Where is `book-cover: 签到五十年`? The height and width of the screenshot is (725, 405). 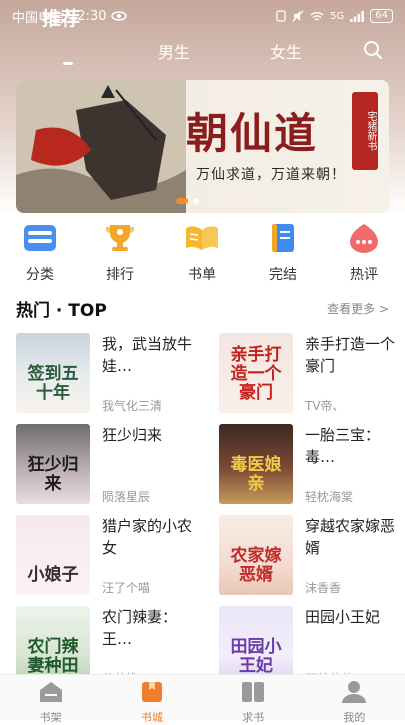
book-cover: 签到五十年 is located at coordinates (53, 373).